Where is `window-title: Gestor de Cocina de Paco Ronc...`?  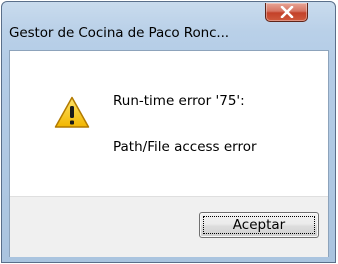 window-title: Gestor de Cocina de Paco Ronc... is located at coordinates (119, 33).